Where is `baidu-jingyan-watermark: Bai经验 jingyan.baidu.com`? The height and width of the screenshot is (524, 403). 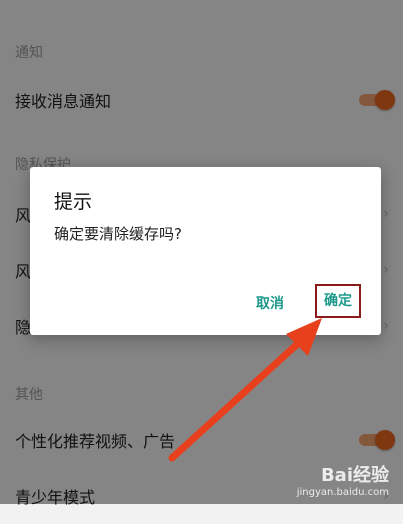
baidu-jingyan-watermark: Bai经验 jingyan.baidu.com is located at coordinates (343, 479).